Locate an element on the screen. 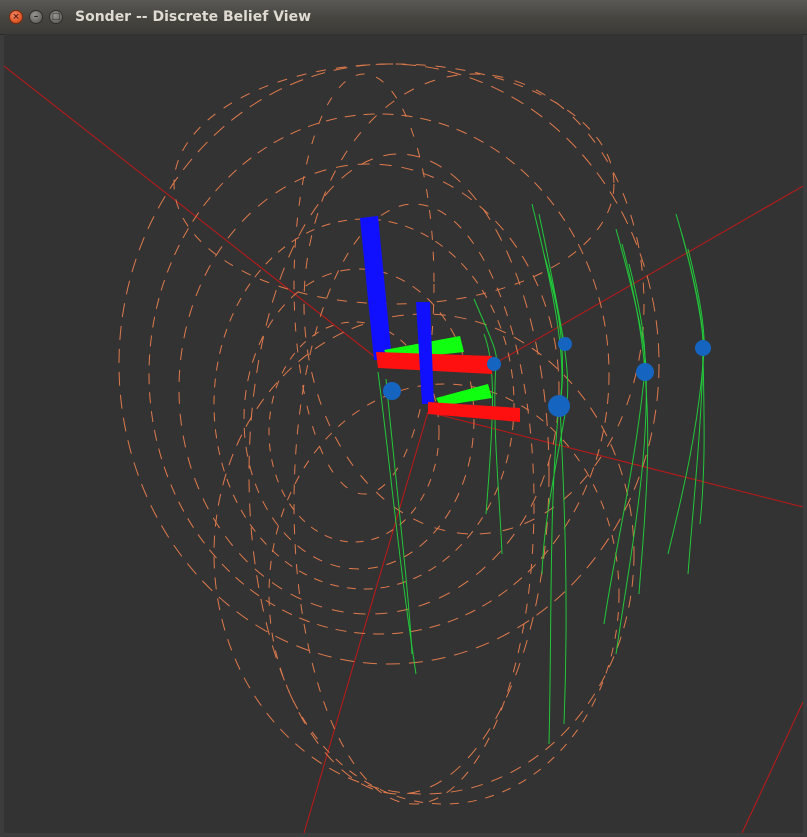 This screenshot has width=807, height=837. maximize-glyph: □ is located at coordinates (56, 16).